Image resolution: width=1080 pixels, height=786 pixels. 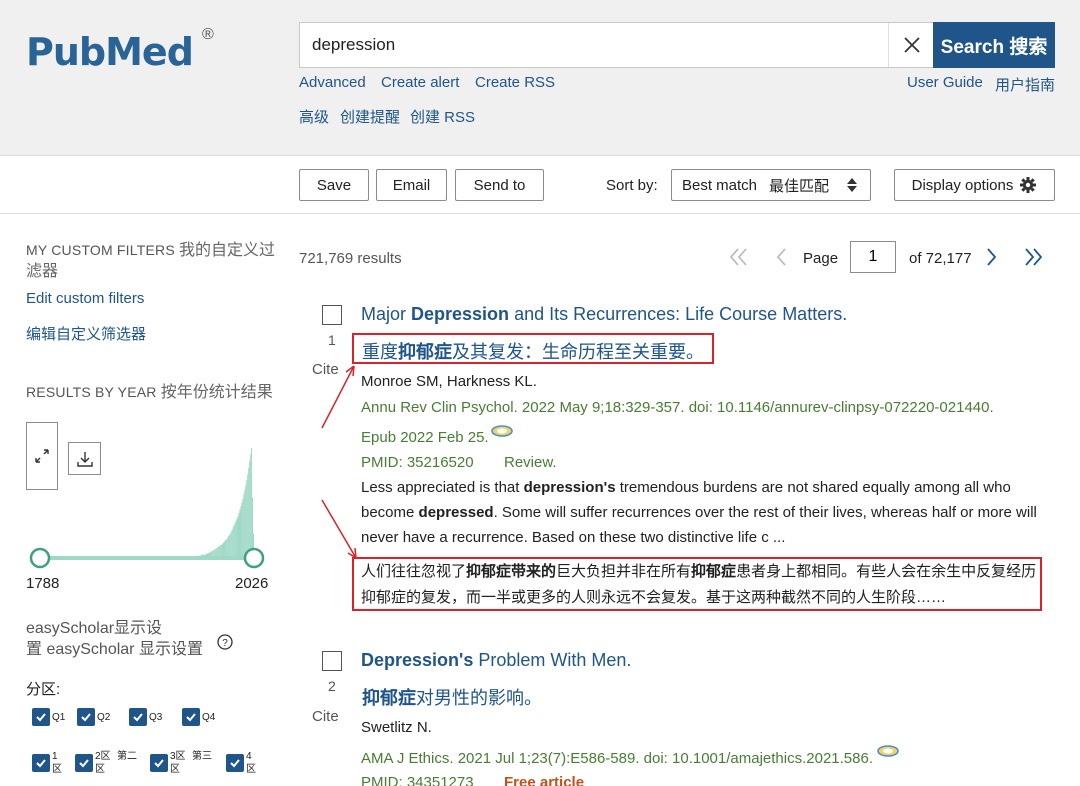 I want to click on create-rss-zh-link: 创建 RSS, so click(x=442, y=116).